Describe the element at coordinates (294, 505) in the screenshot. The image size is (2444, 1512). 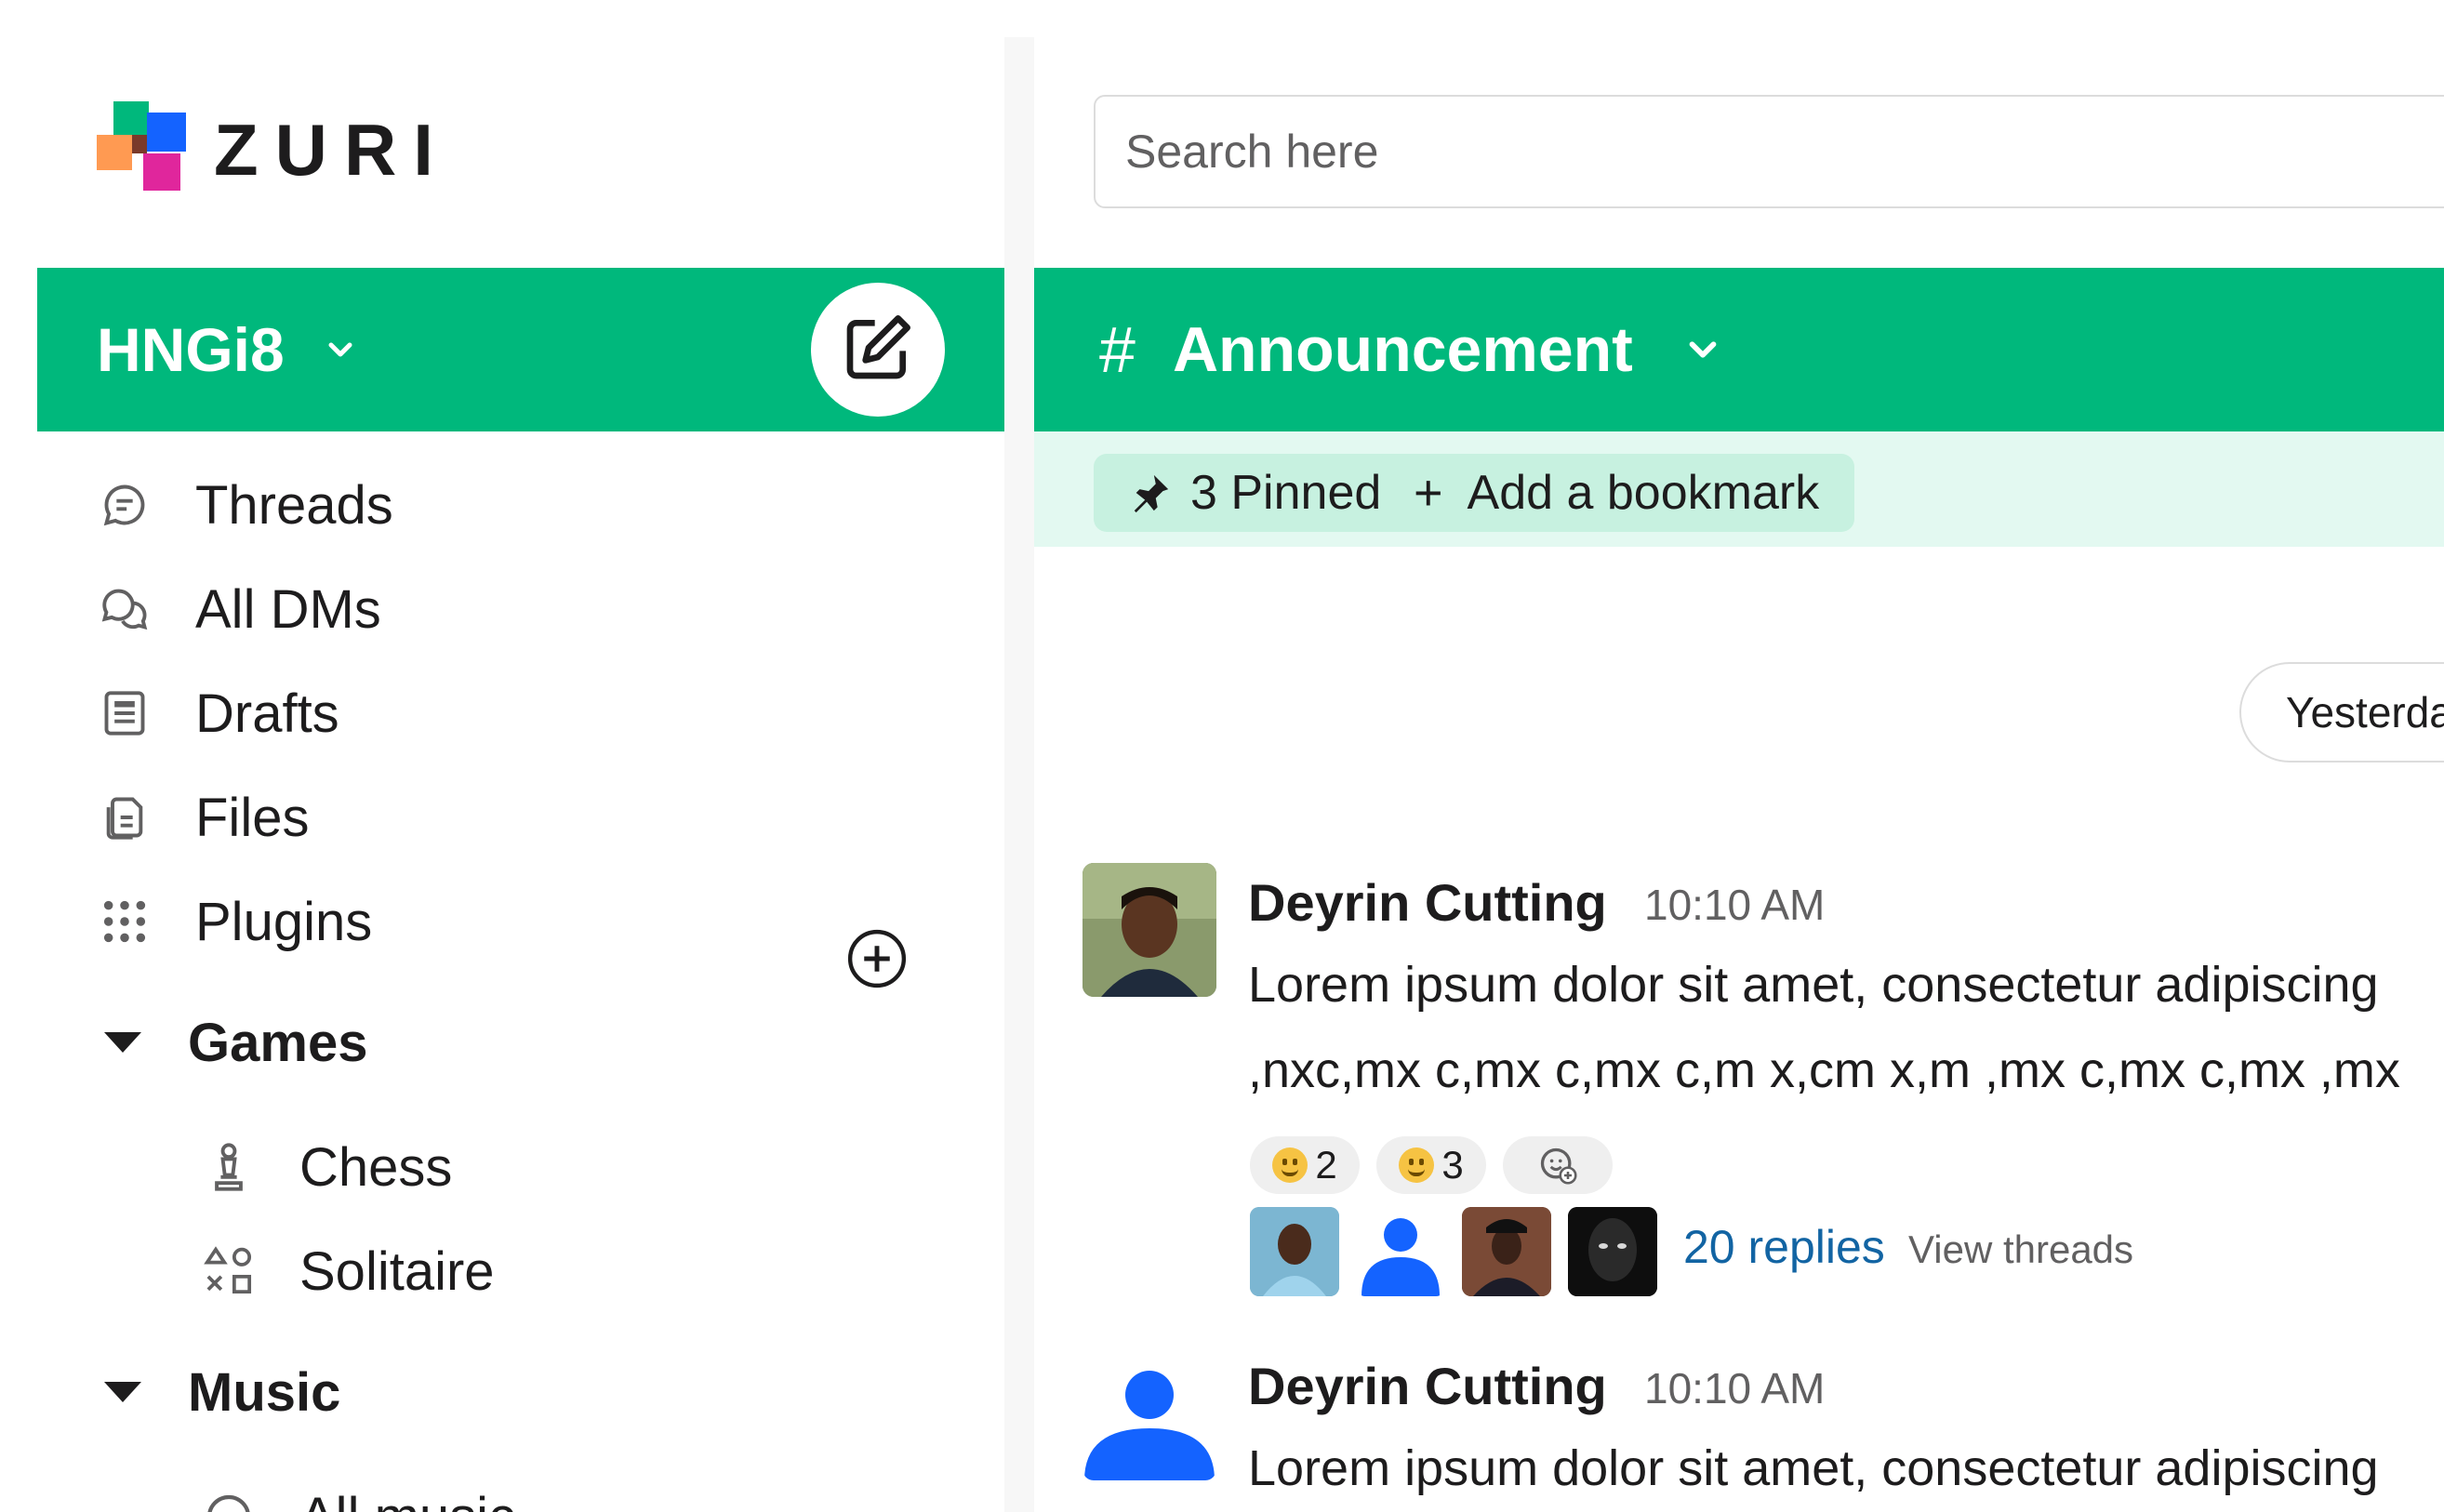
I see `sidebar-item-label: Threads` at that location.